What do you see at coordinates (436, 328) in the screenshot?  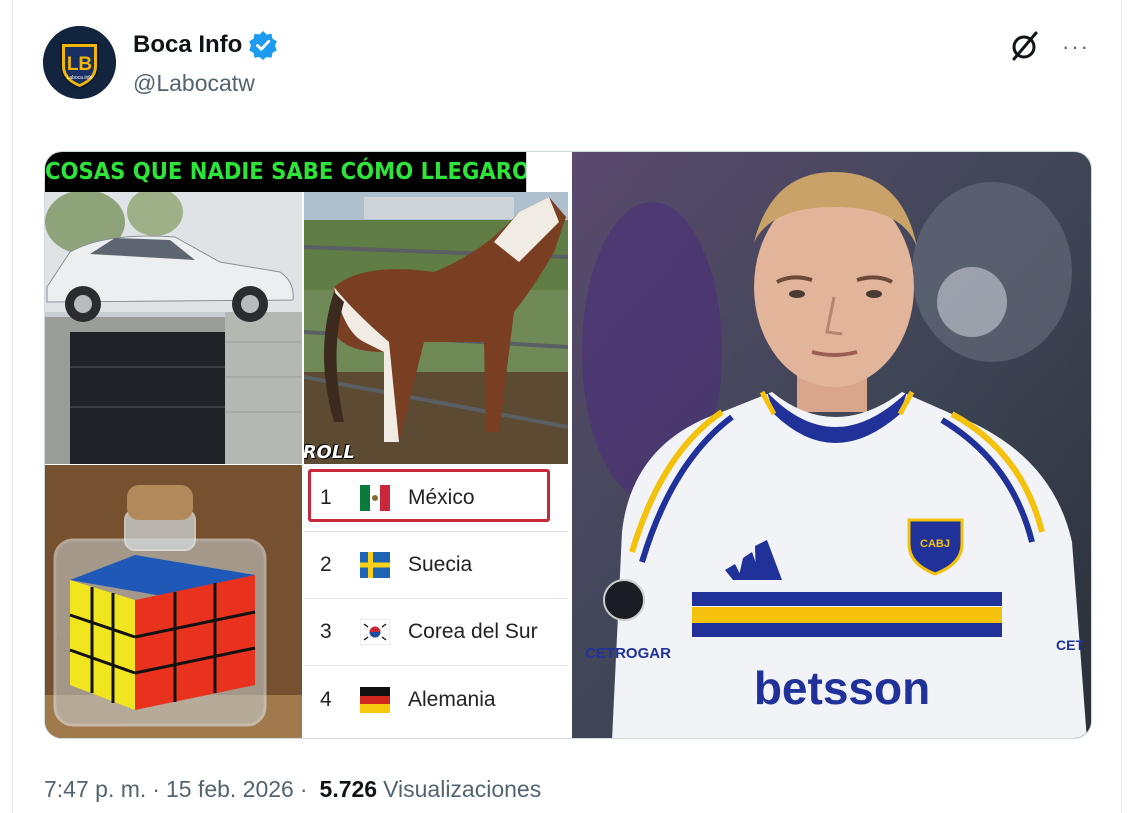 I see `horse-image: JUANFUTROLL` at bounding box center [436, 328].